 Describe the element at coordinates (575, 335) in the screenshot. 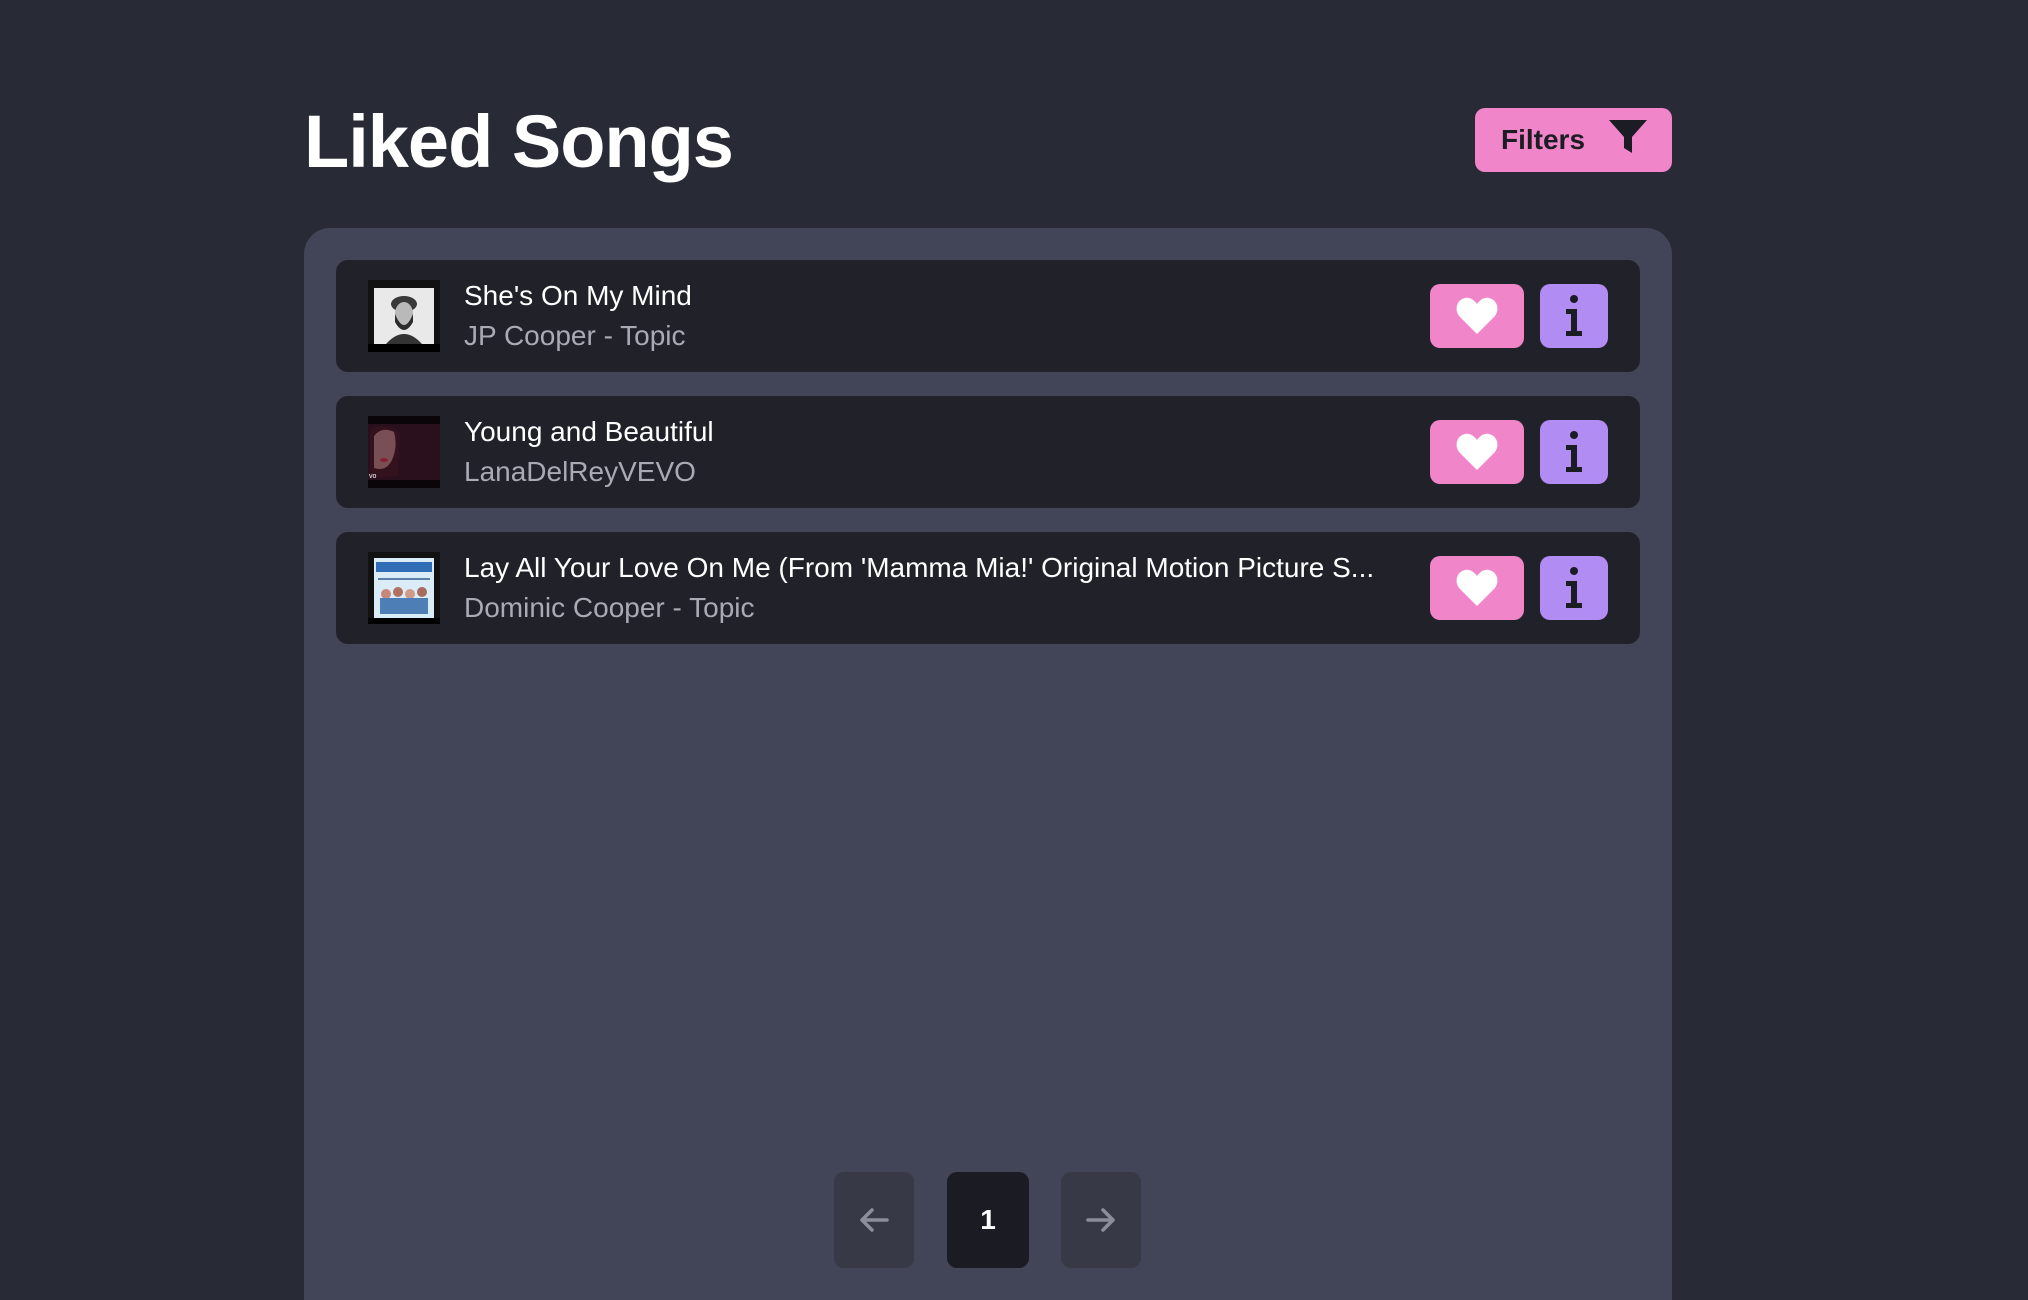

I see `song-artist: JP Cooper - Topic` at that location.